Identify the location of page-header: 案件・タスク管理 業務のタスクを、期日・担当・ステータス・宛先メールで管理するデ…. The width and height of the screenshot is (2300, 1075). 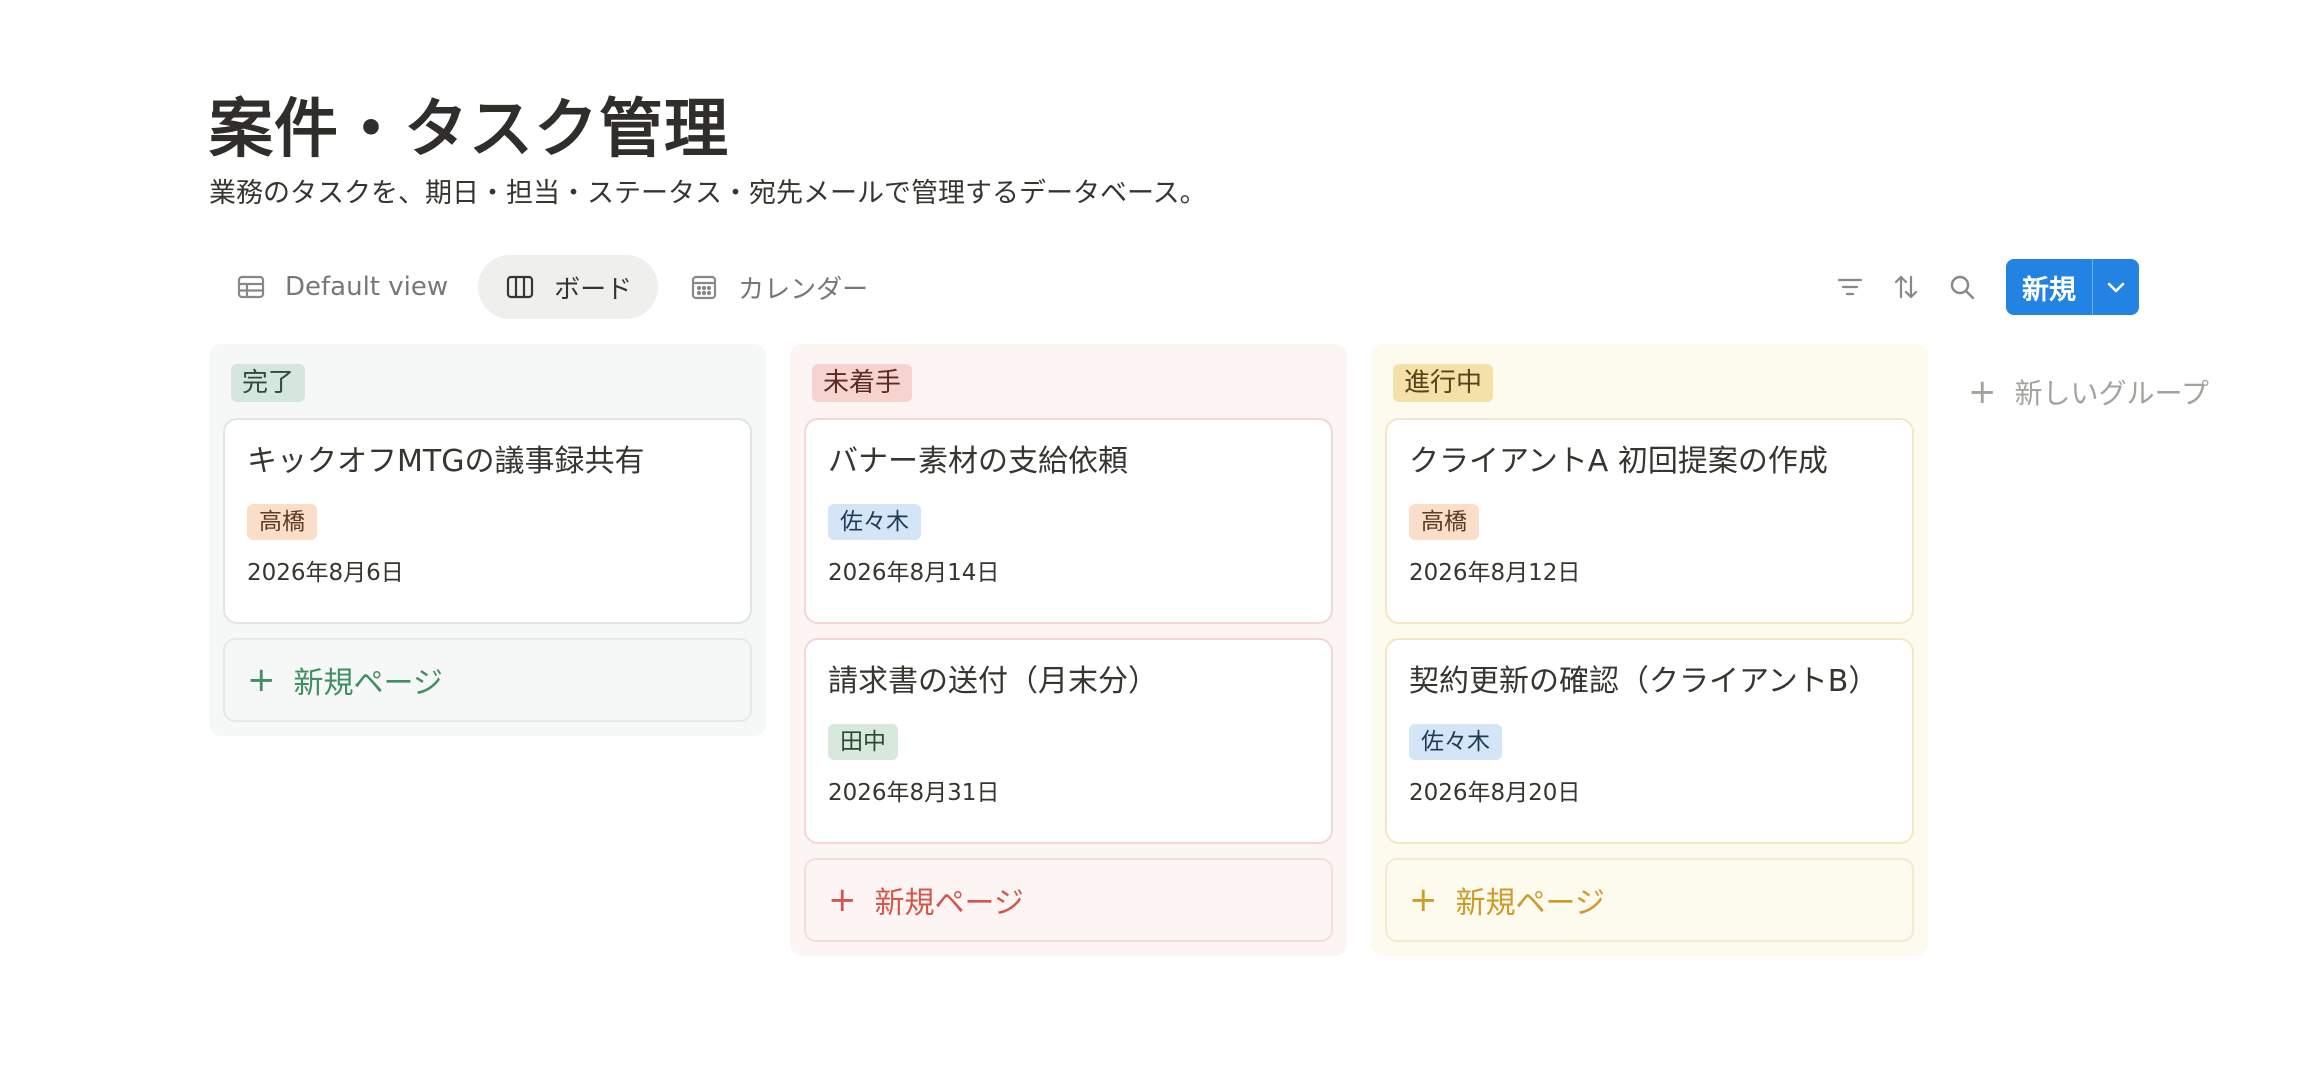
(708, 150).